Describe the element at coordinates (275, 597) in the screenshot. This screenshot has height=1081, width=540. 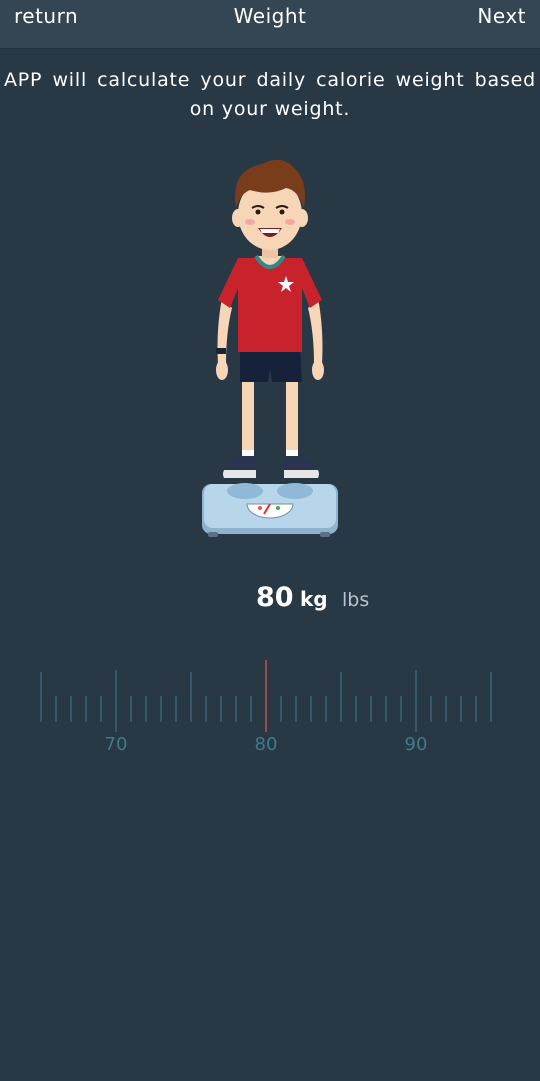
I see `weight-value: 80` at that location.